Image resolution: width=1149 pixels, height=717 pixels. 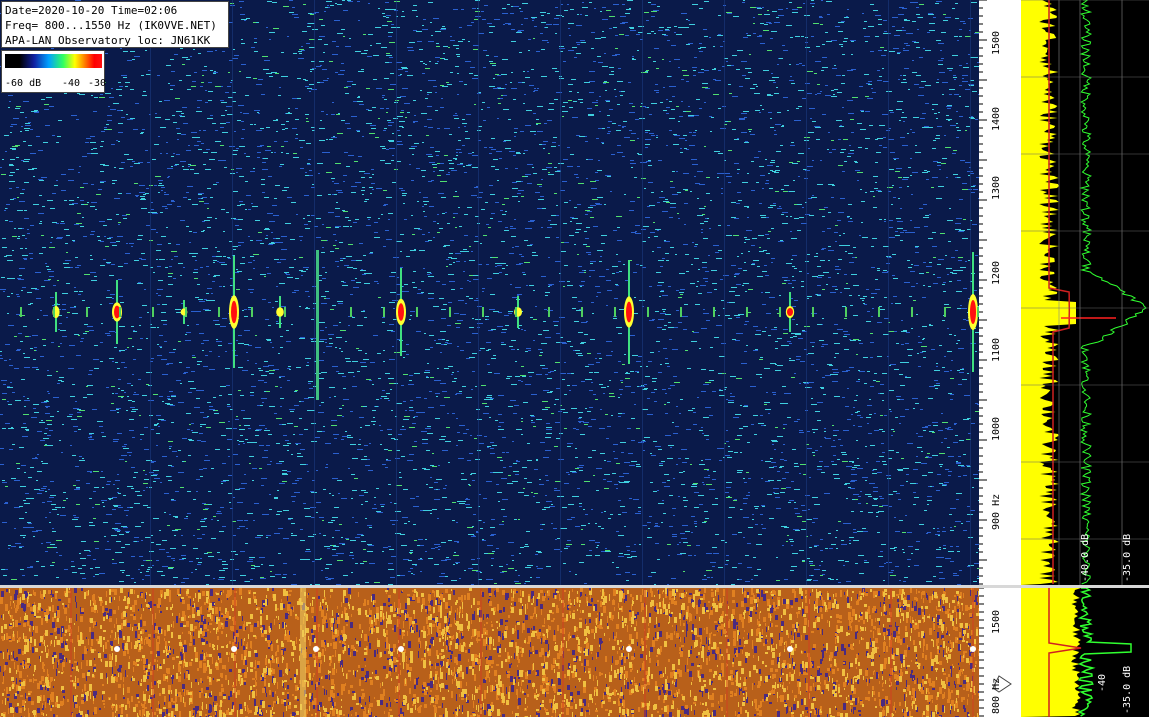 What do you see at coordinates (996, 42) in the screenshot?
I see `tick-1500: 1500` at bounding box center [996, 42].